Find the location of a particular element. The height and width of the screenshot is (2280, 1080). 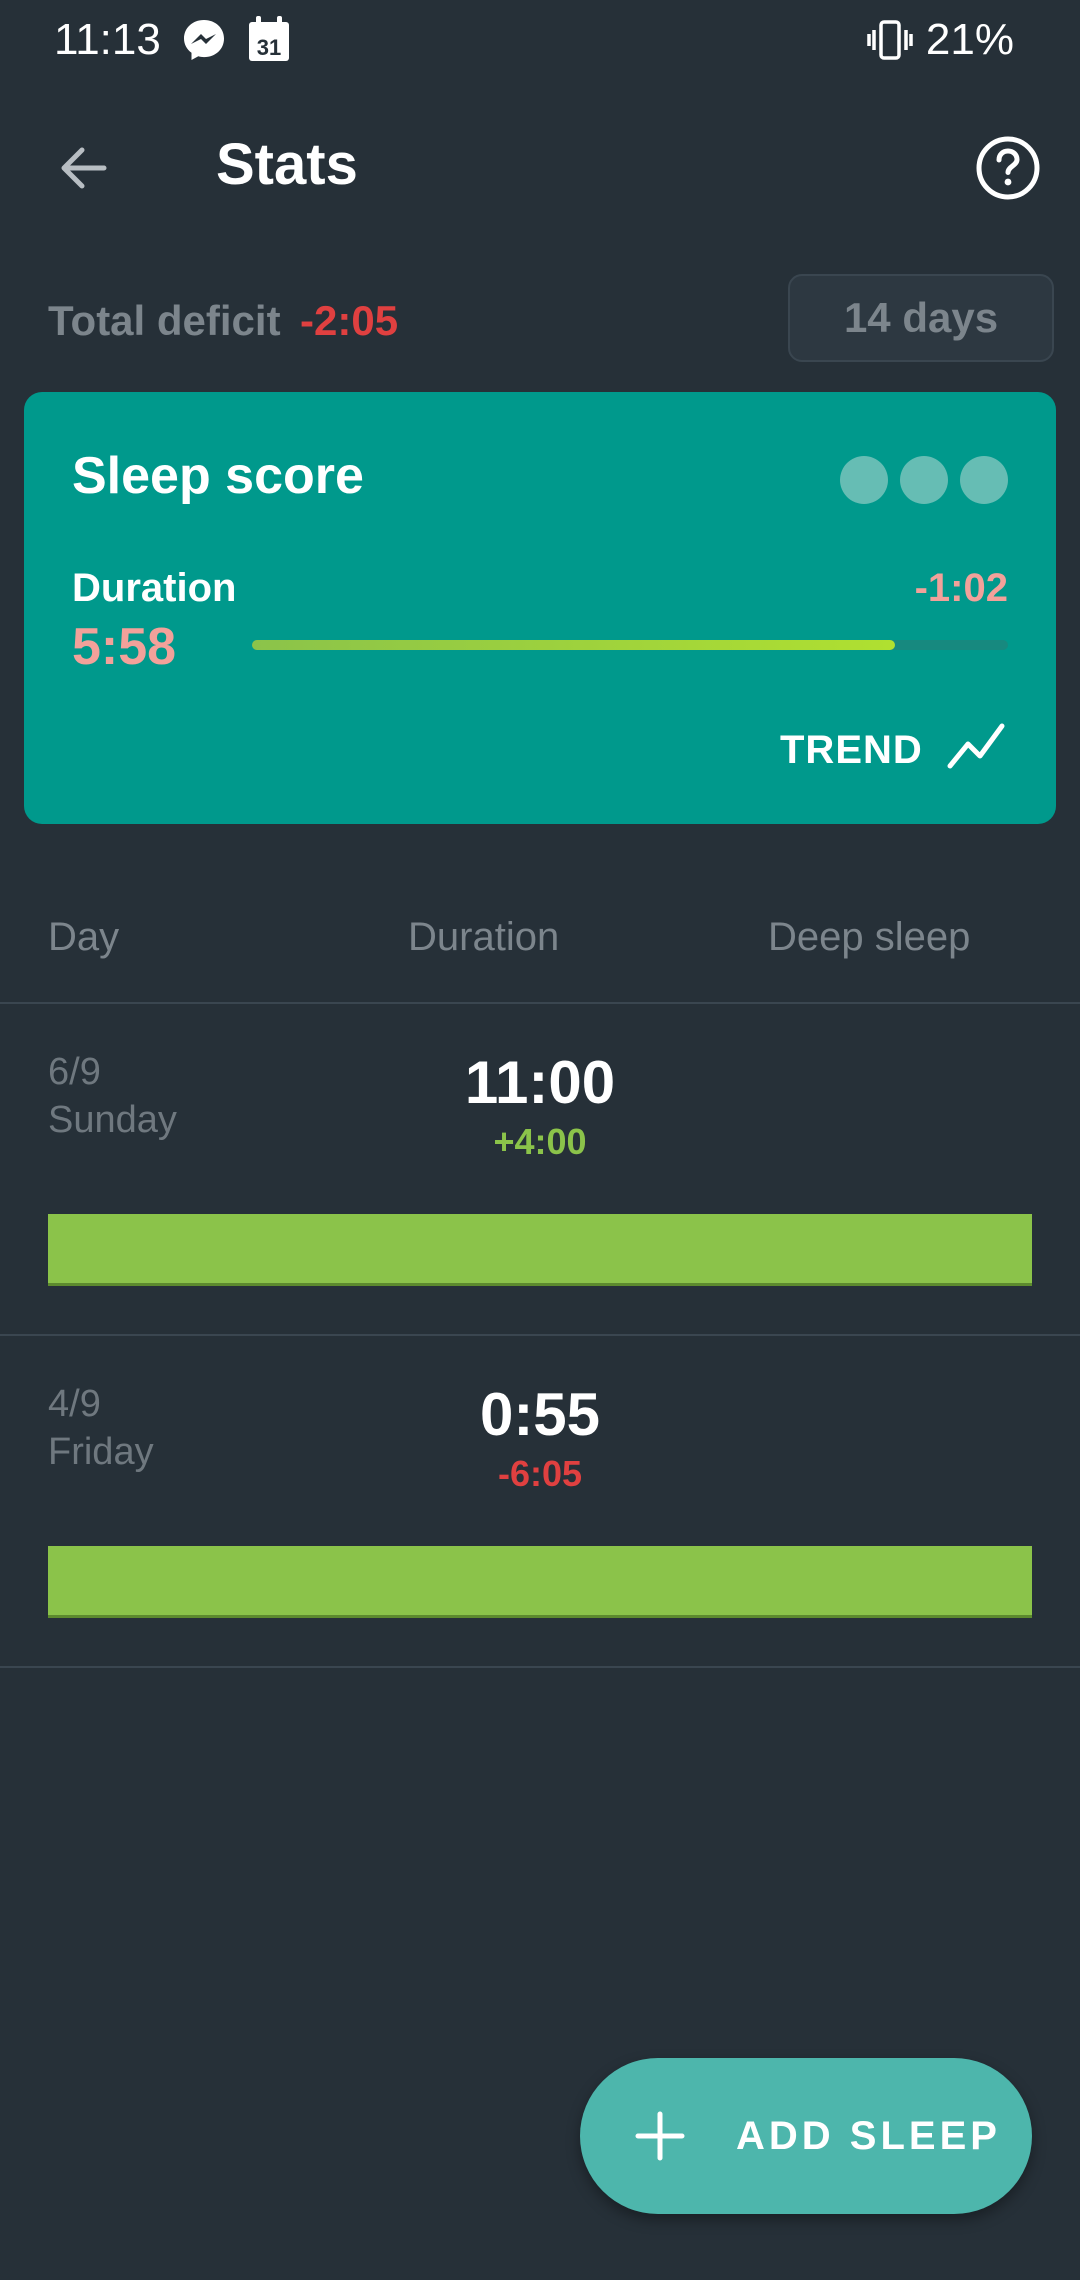

table-row: 4/9 Friday 0:55 -6:05 is located at coordinates (540, 1501).